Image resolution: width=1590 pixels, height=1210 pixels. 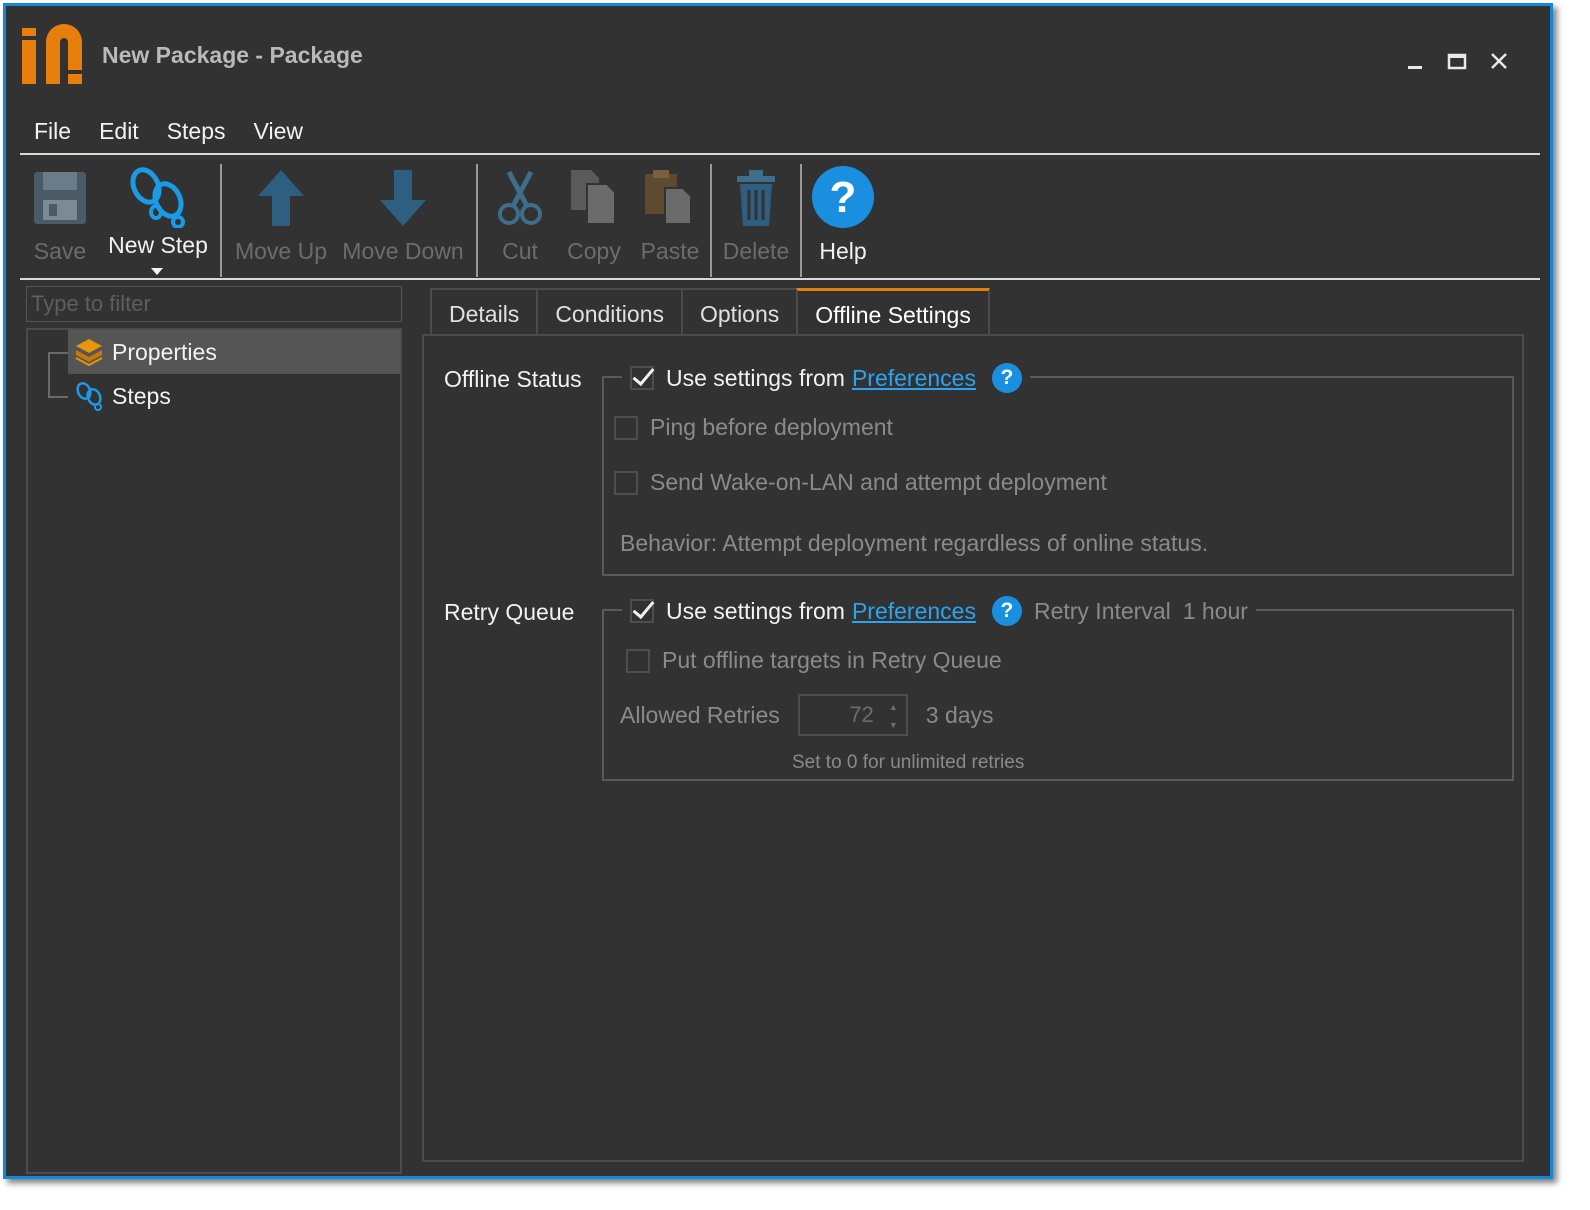 I want to click on help-label: Help, so click(x=843, y=251).